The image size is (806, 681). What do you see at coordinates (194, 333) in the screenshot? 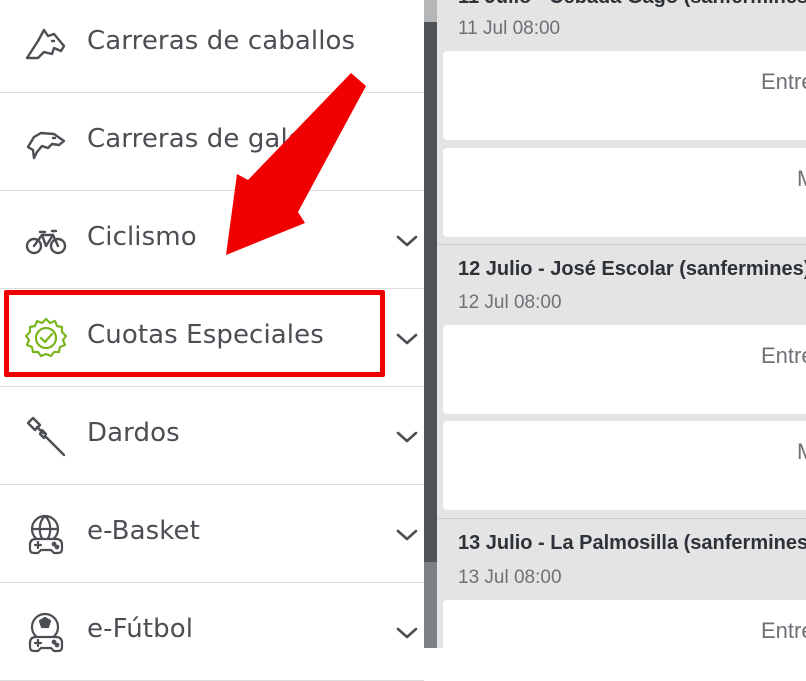
I see `highlight-box` at bounding box center [194, 333].